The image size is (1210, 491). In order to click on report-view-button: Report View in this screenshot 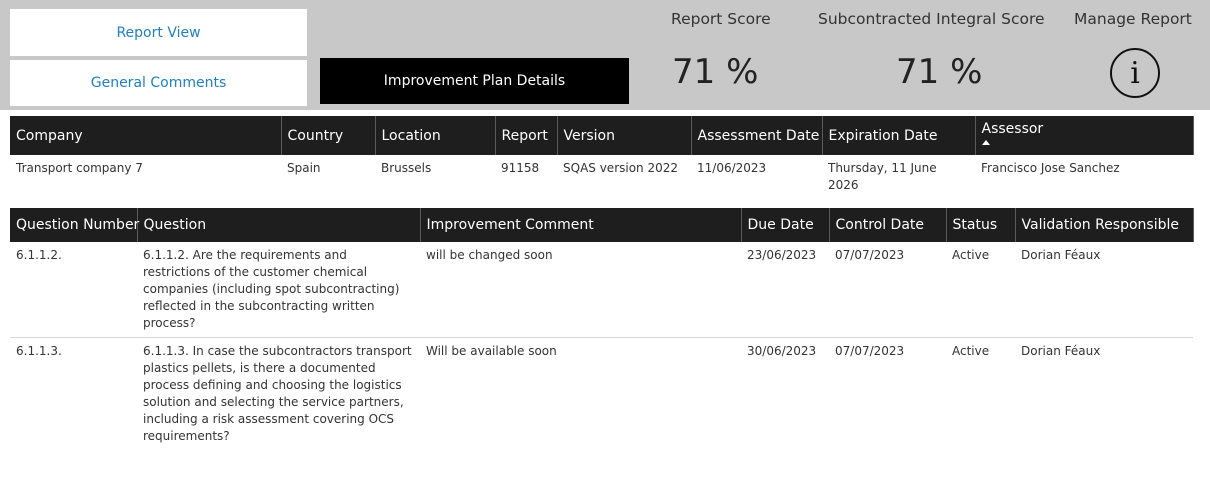, I will do `click(158, 32)`.